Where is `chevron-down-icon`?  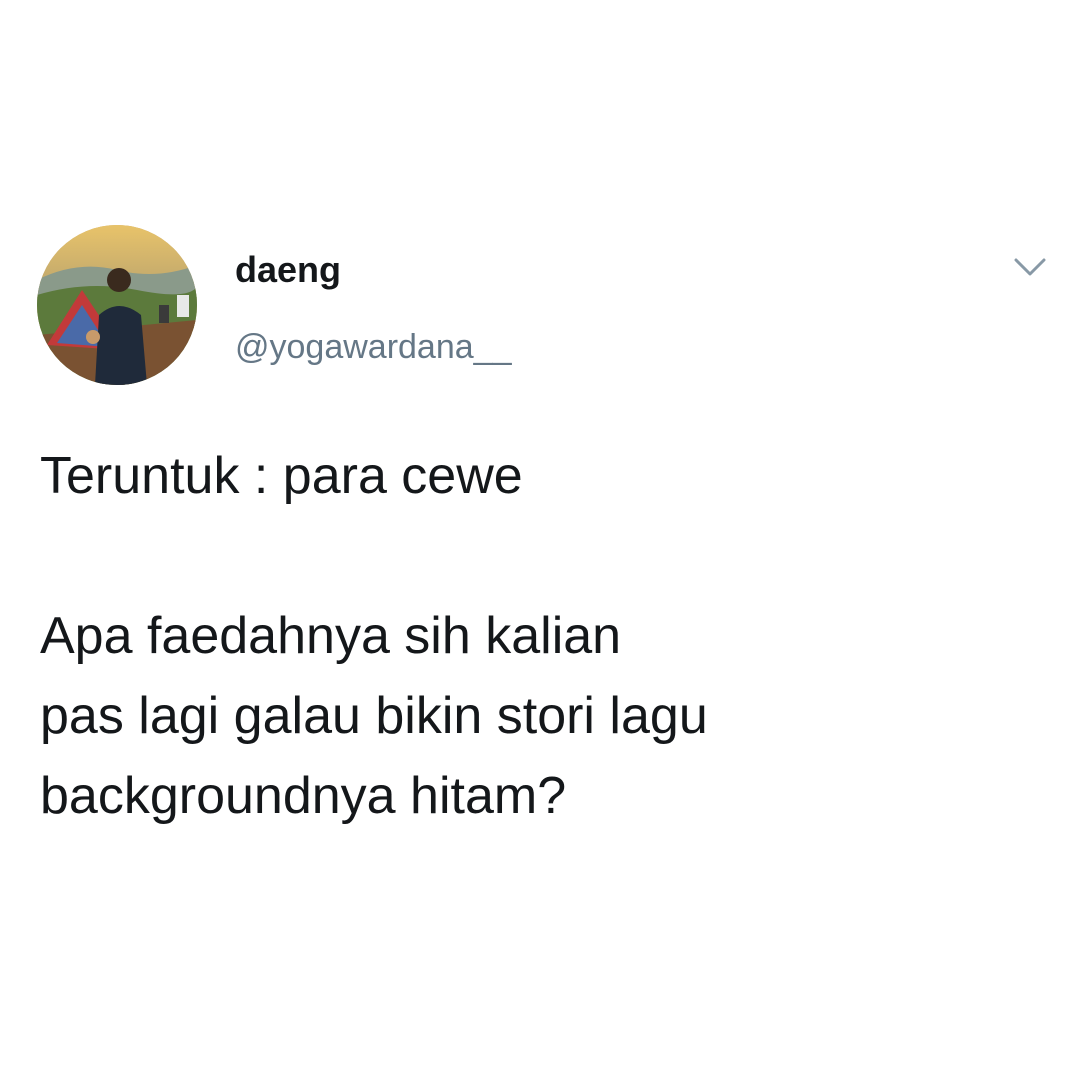 chevron-down-icon is located at coordinates (1030, 267).